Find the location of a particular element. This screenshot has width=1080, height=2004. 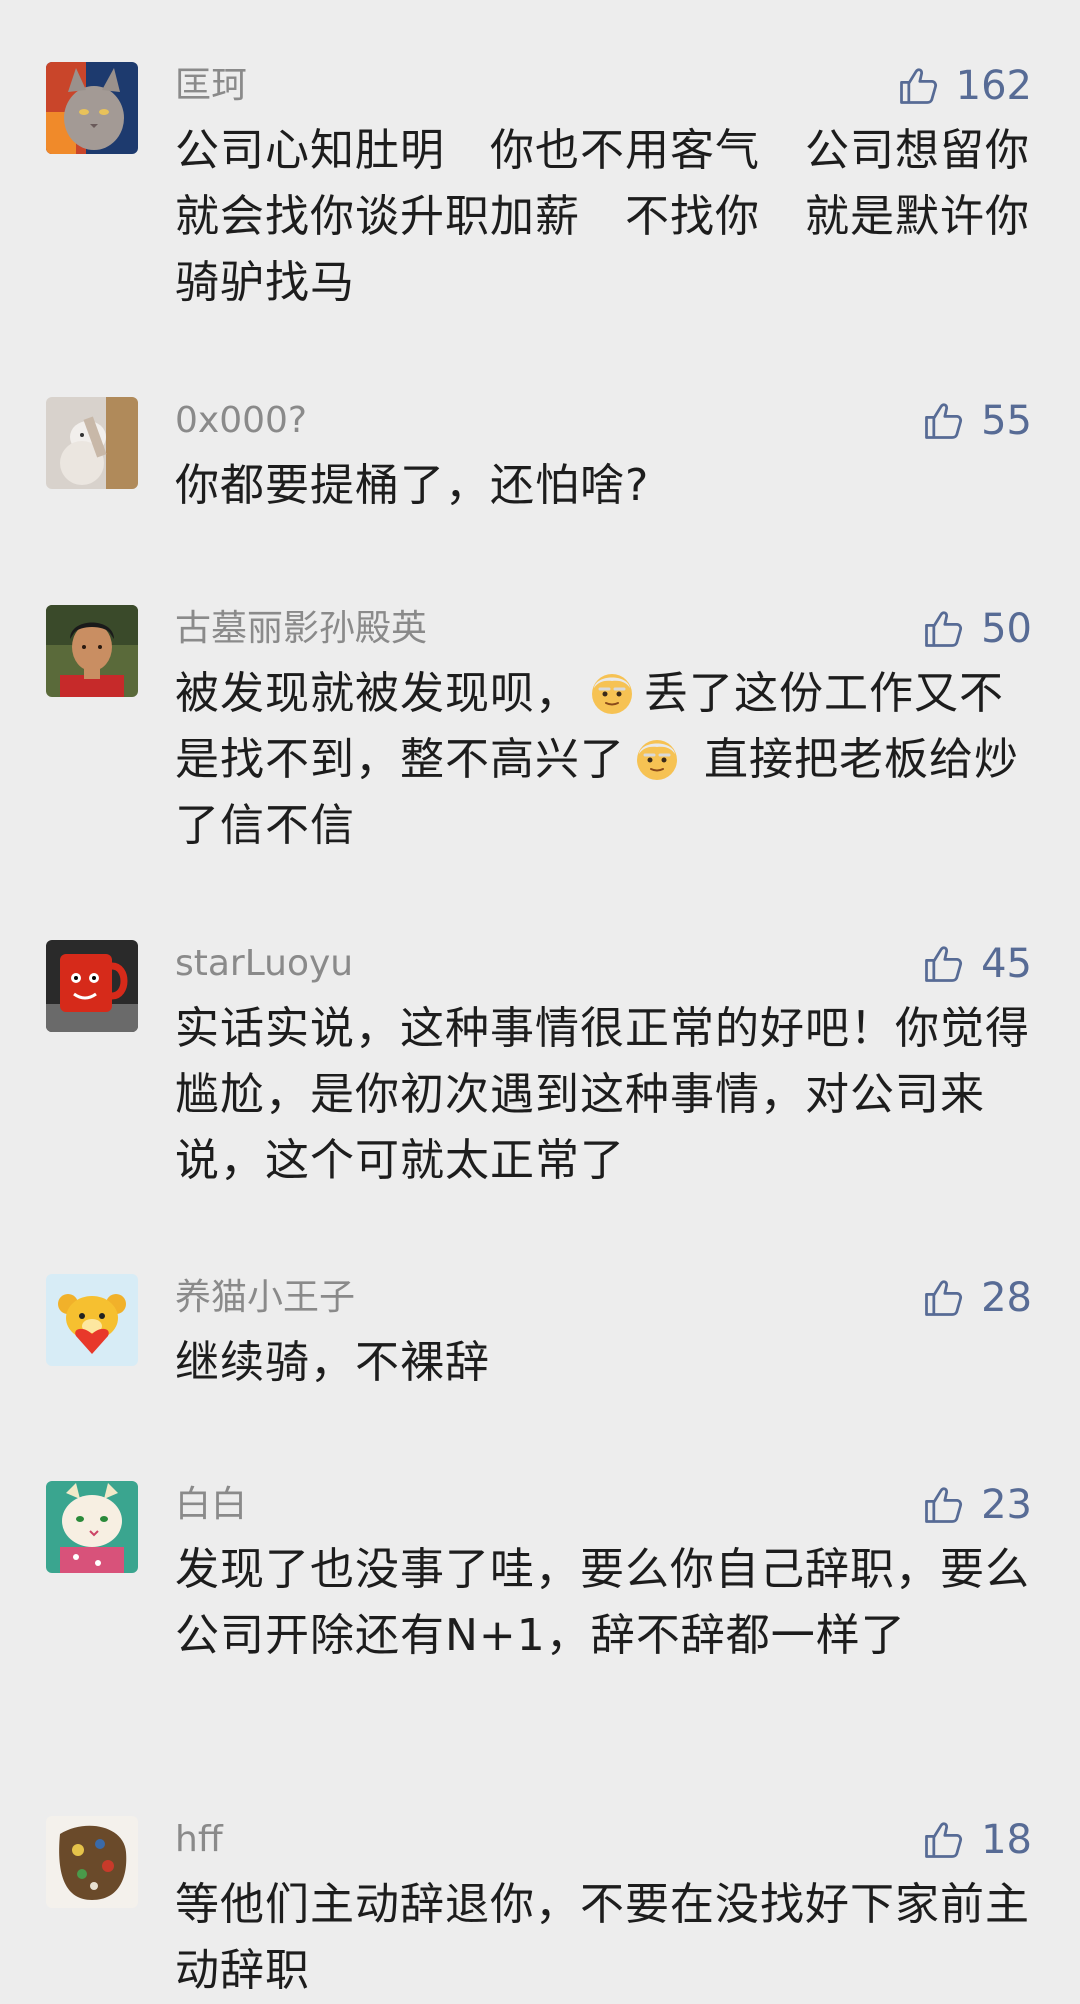

red-mug-avatar is located at coordinates (92, 986).